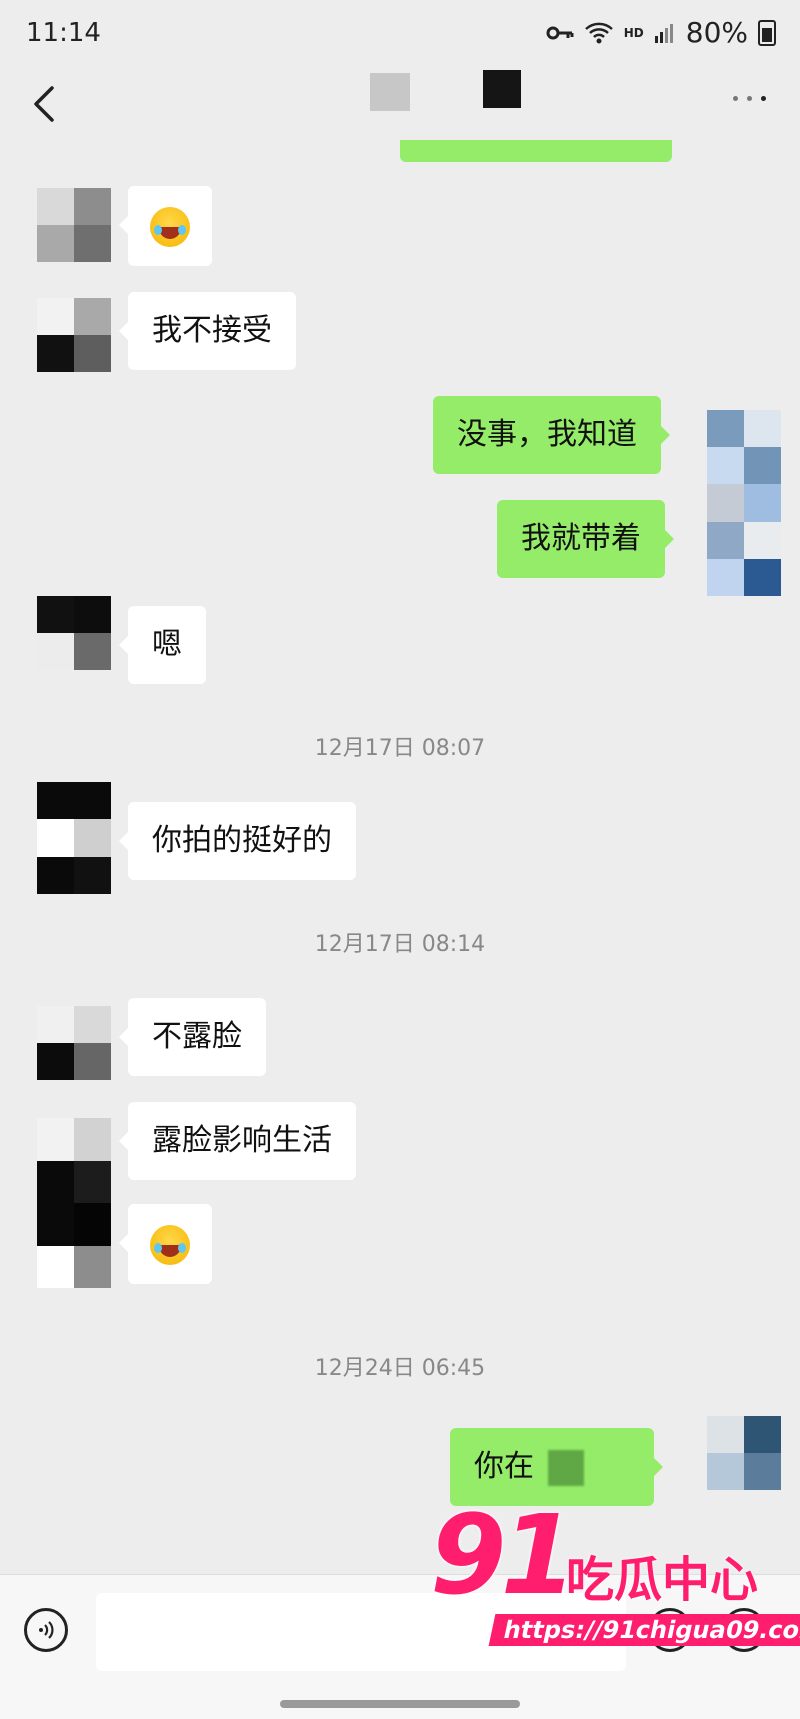  What do you see at coordinates (504, 1466) in the screenshot?
I see `message-text: 你在` at bounding box center [504, 1466].